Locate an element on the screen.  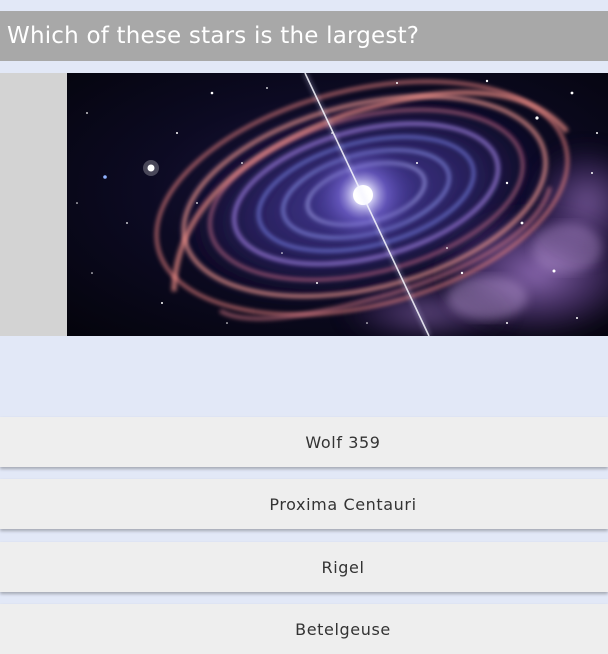
top-strip is located at coordinates (304, 5).